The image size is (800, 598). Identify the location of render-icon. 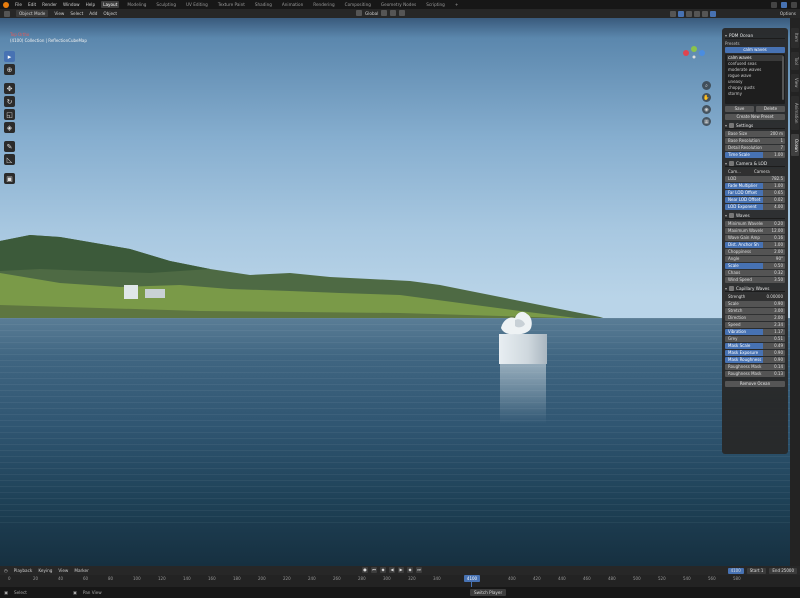
(794, 4).